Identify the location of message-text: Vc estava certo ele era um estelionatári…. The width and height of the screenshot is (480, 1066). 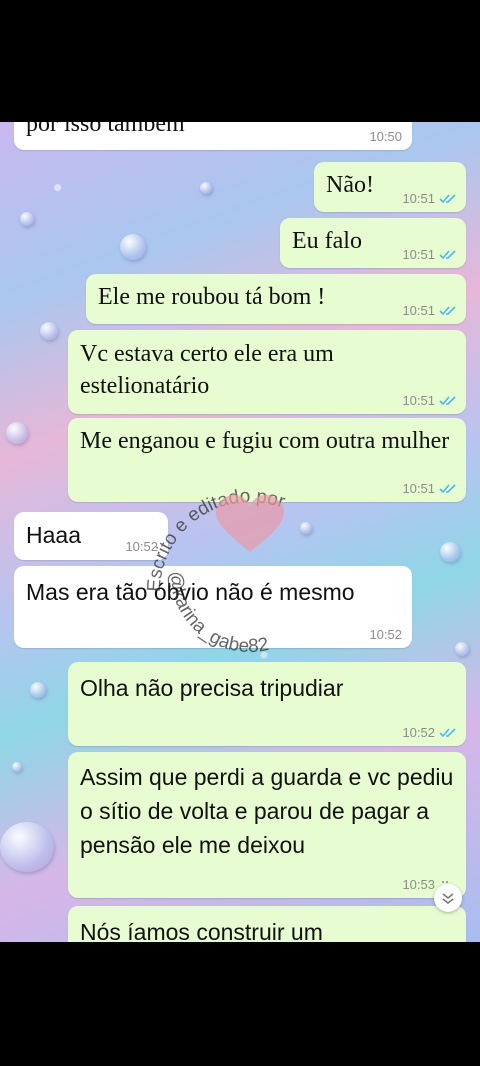
(207, 370).